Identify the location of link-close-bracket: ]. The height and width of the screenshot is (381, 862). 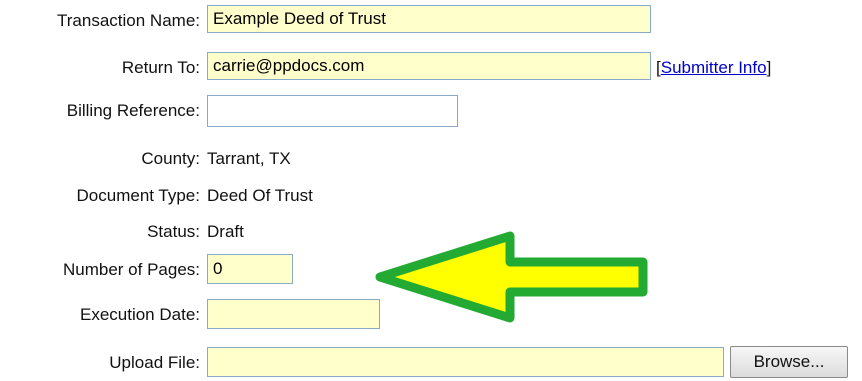
(769, 67).